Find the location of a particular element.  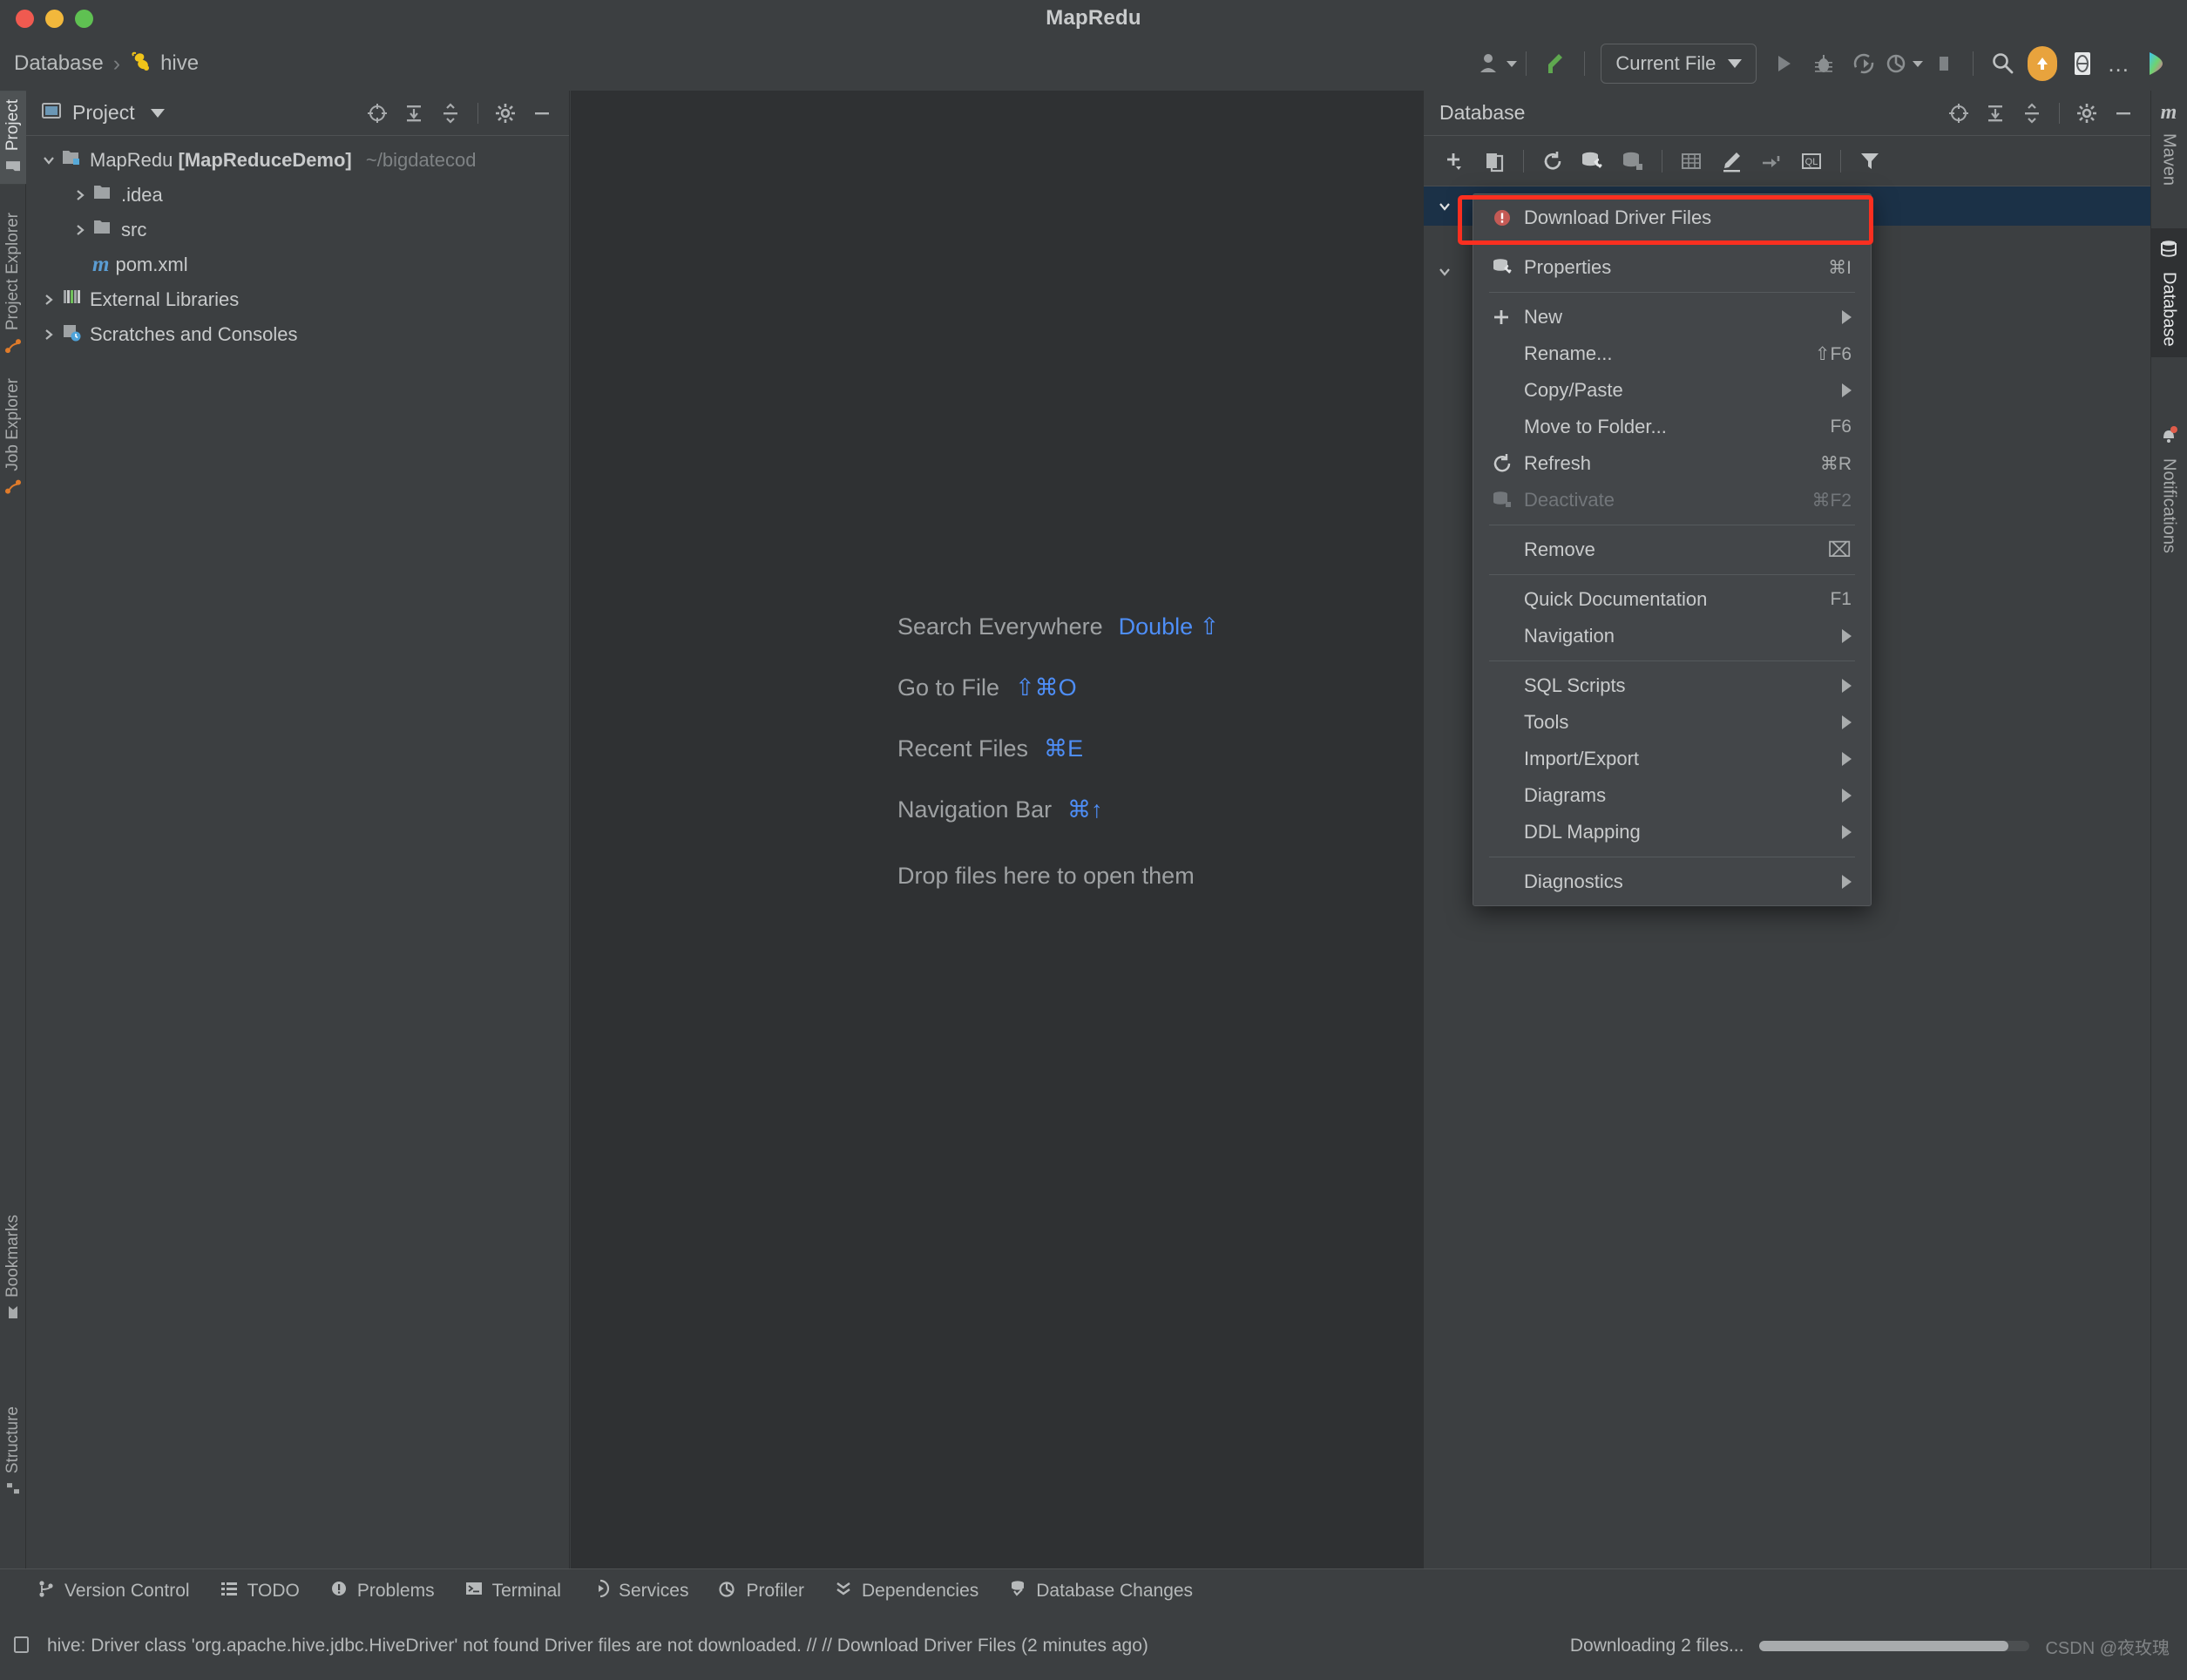

run-with-coverage-icon is located at coordinates (1864, 64).